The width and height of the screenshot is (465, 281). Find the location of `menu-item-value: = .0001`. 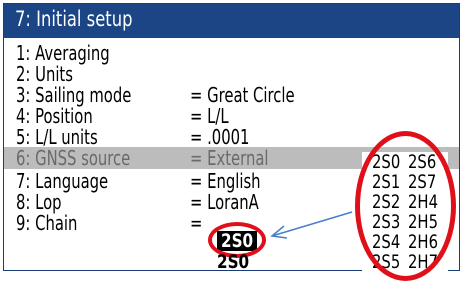

menu-item-value: = .0001 is located at coordinates (220, 137).